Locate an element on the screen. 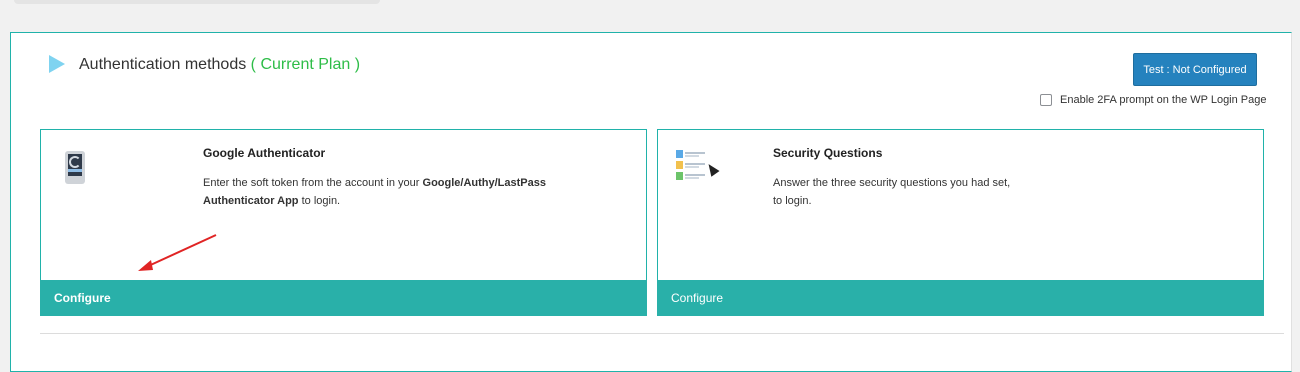 The image size is (1300, 372). google-authenticator-icon is located at coordinates (75, 167).